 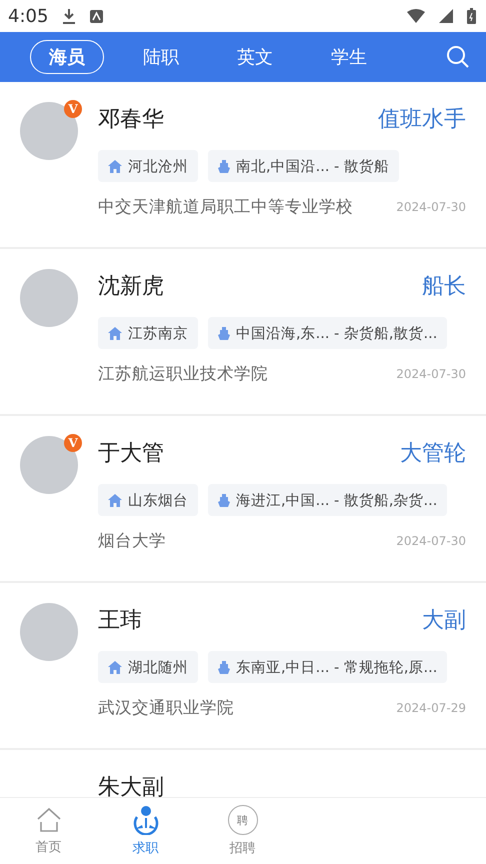 I want to click on bottom-nav-item: 首页, so click(x=48, y=831).